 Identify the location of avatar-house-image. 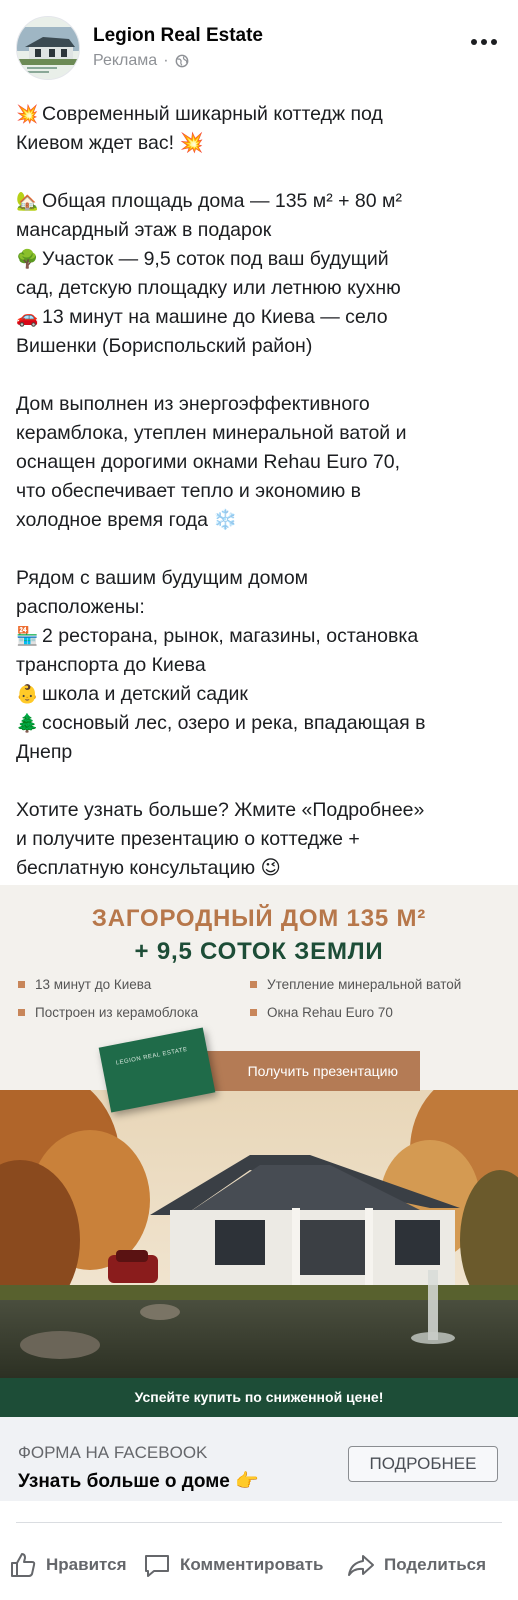
(48, 48).